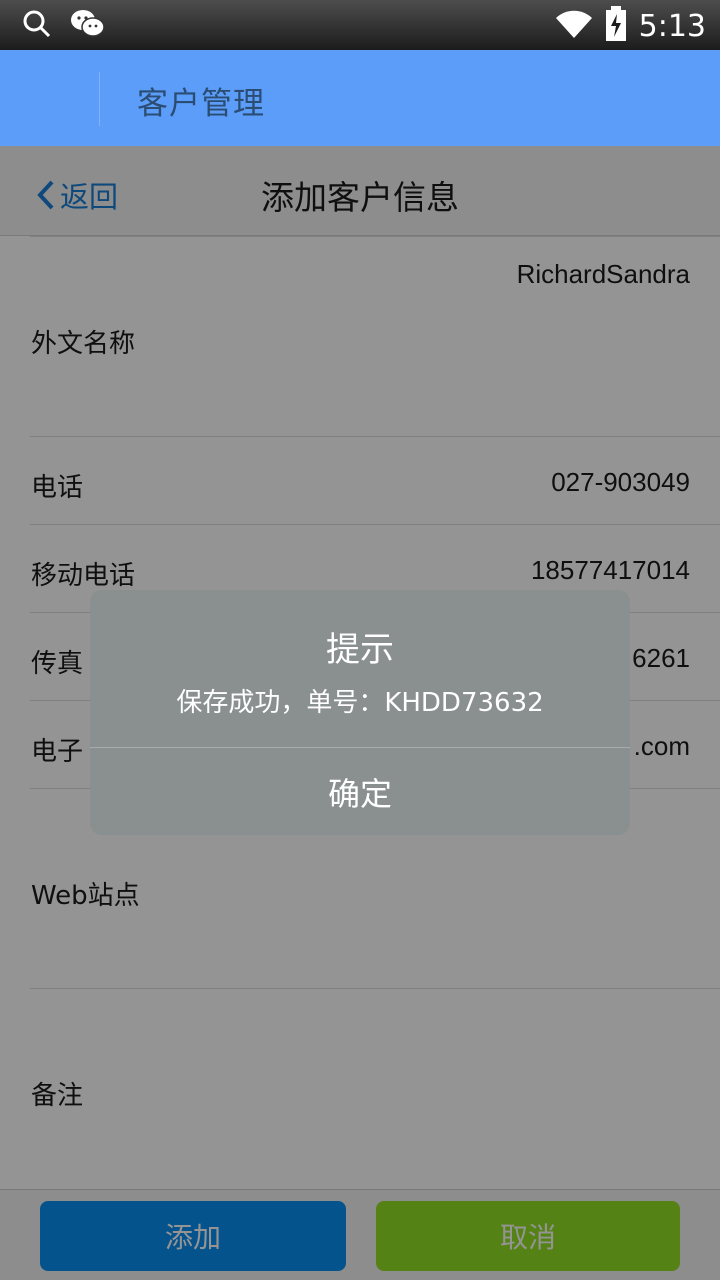 The height and width of the screenshot is (1280, 720). Describe the element at coordinates (574, 26) in the screenshot. I see `wifi-icon` at that location.